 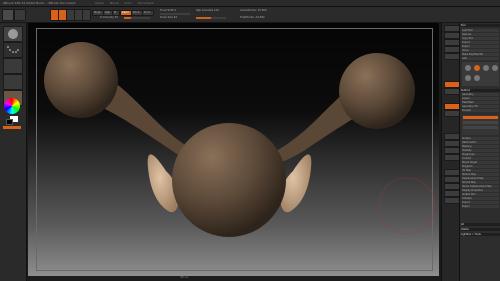 What do you see at coordinates (184, 277) in the screenshot?
I see `status-bar: ZBrush` at bounding box center [184, 277].